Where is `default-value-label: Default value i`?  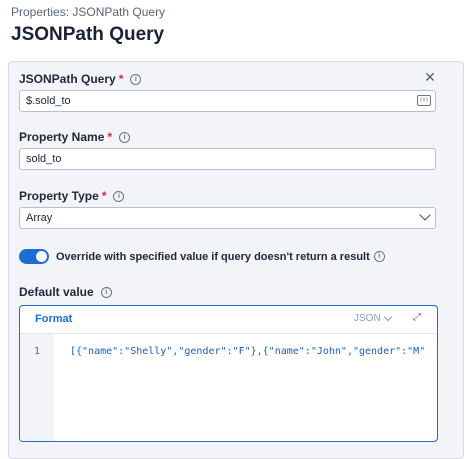 default-value-label: Default value i is located at coordinates (65, 292).